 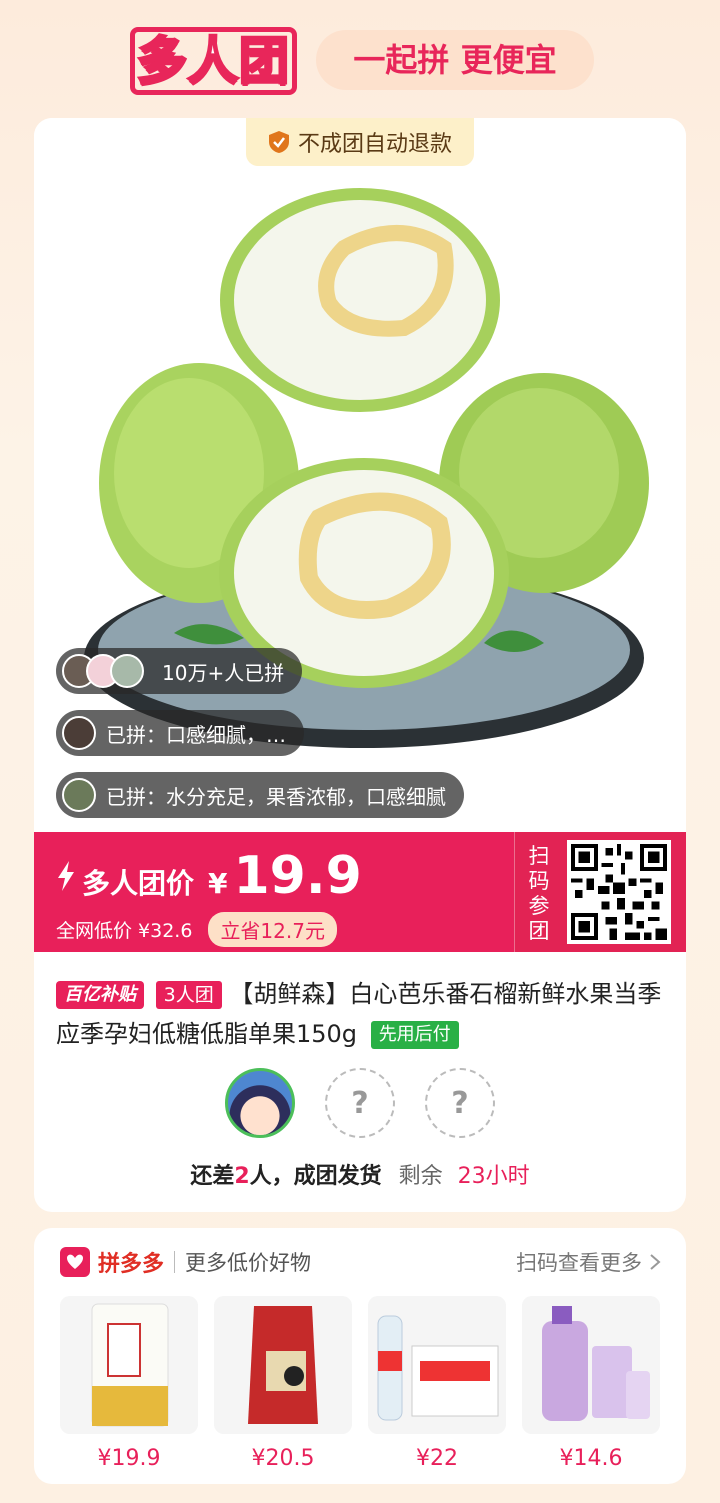 I want to click on status-count: 2, so click(x=242, y=1176).